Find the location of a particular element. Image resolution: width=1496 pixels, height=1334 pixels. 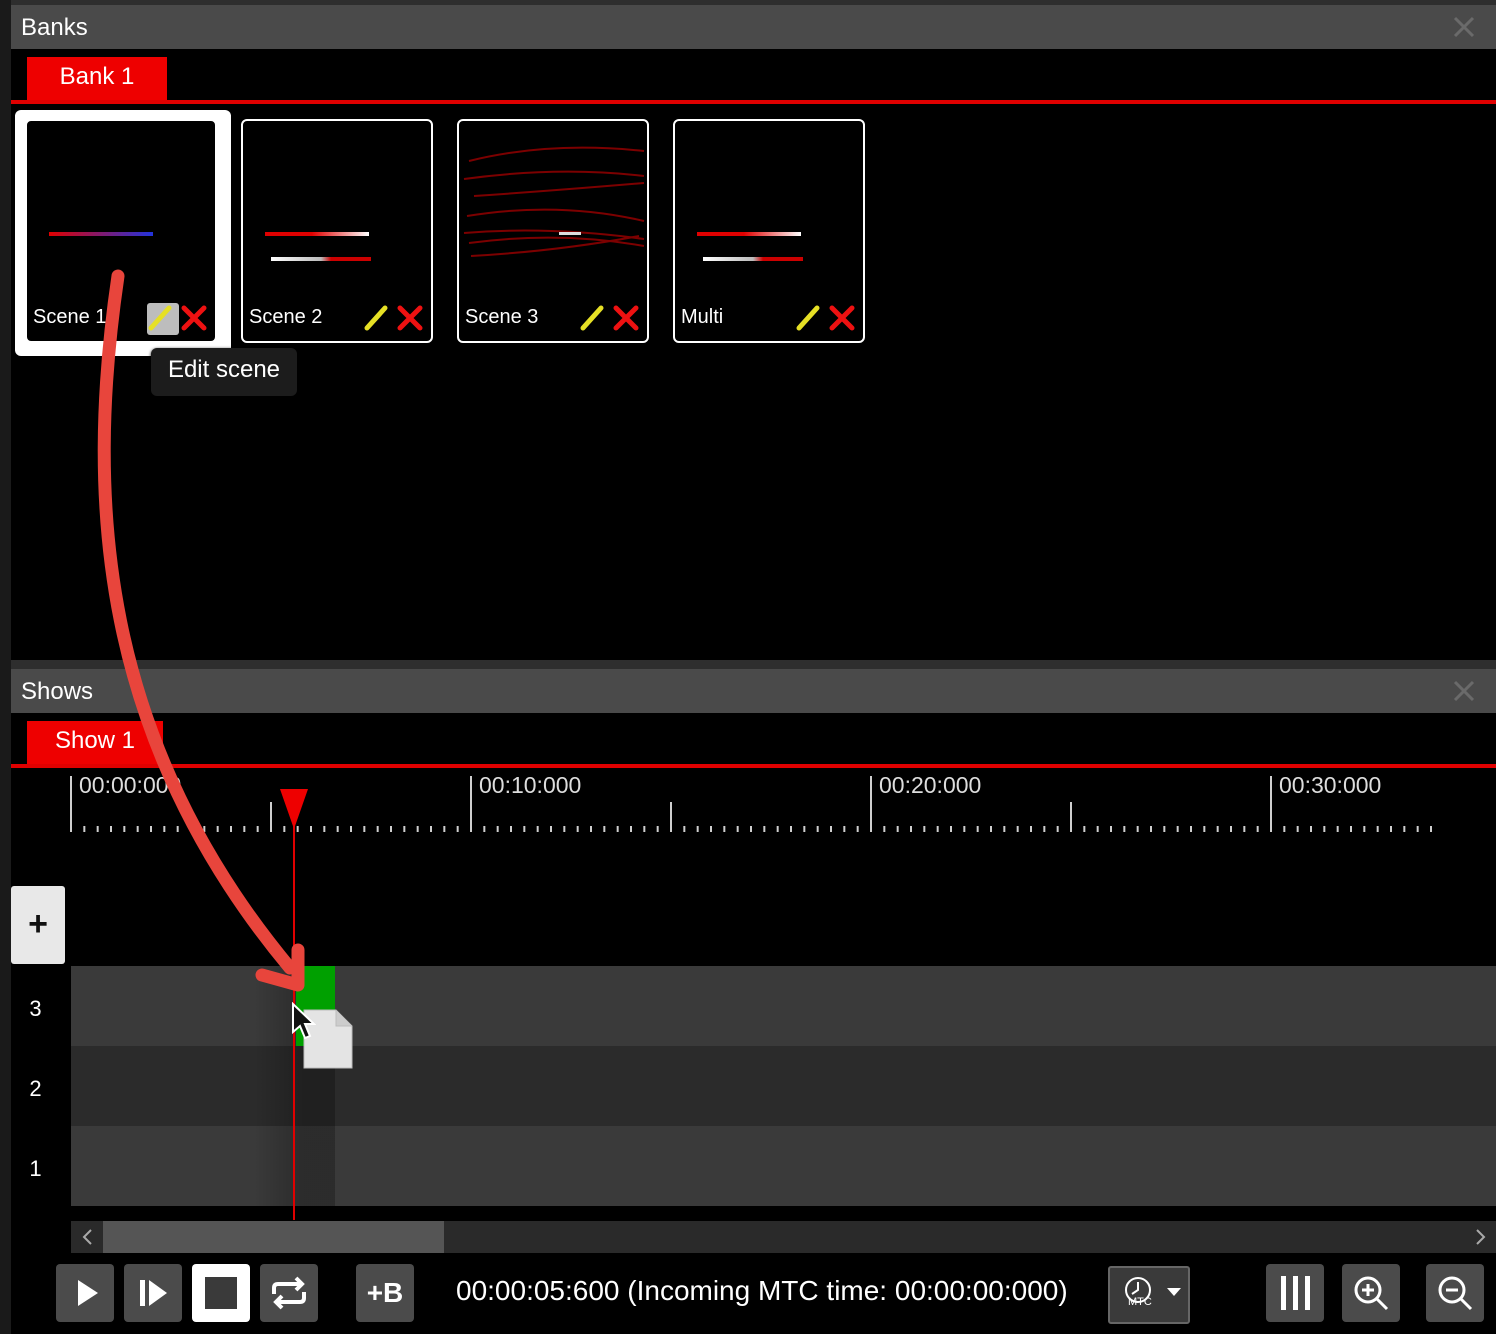

stop-button is located at coordinates (221, 1293).